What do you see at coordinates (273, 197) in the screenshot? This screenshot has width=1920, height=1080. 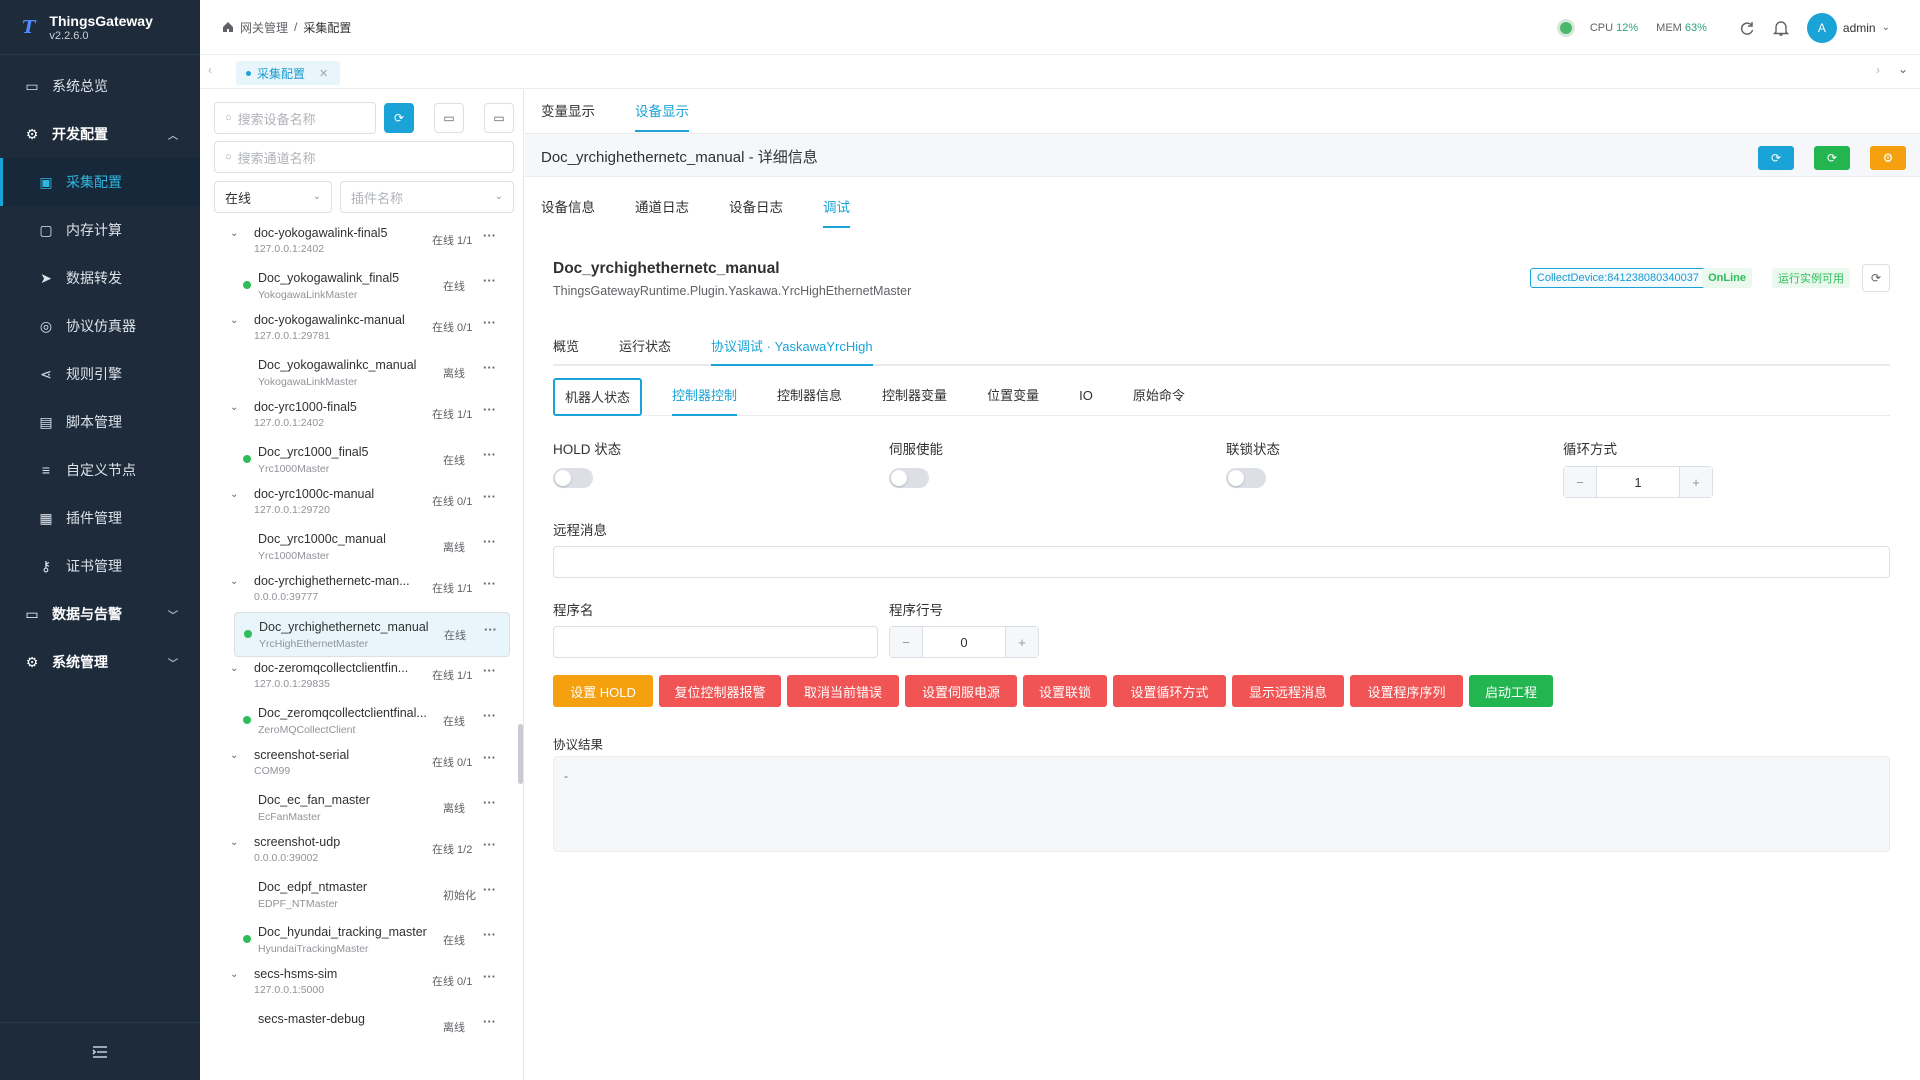 I see `status-select: 在线 ⌄` at bounding box center [273, 197].